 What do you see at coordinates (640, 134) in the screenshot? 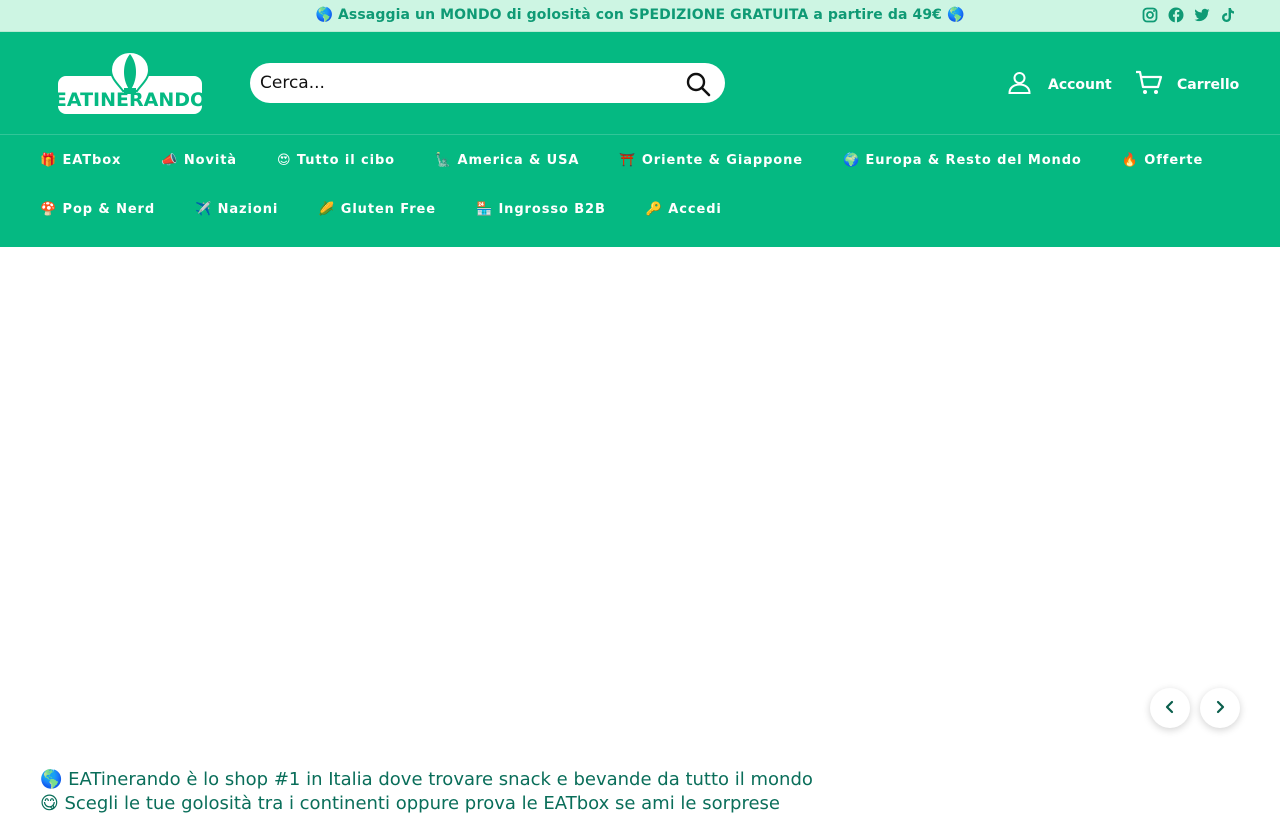
I see `header-divider` at bounding box center [640, 134].